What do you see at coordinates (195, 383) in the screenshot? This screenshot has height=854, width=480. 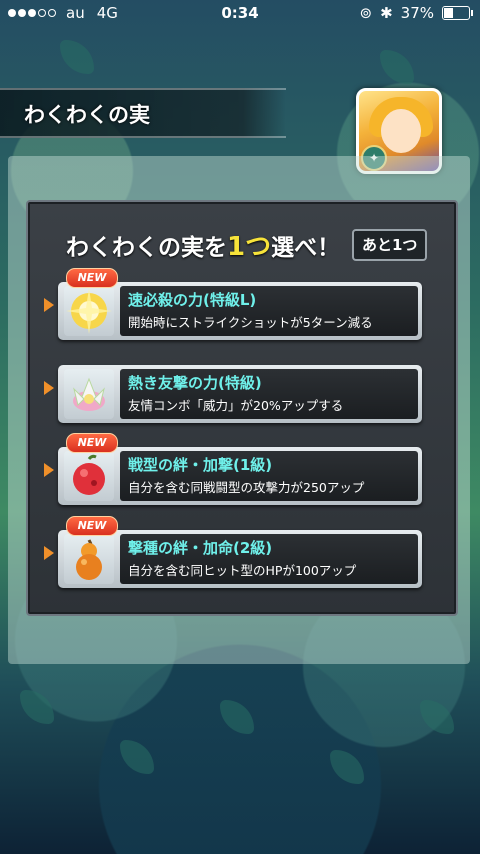 I see `option-name: 熱き友撃の力(特級)` at bounding box center [195, 383].